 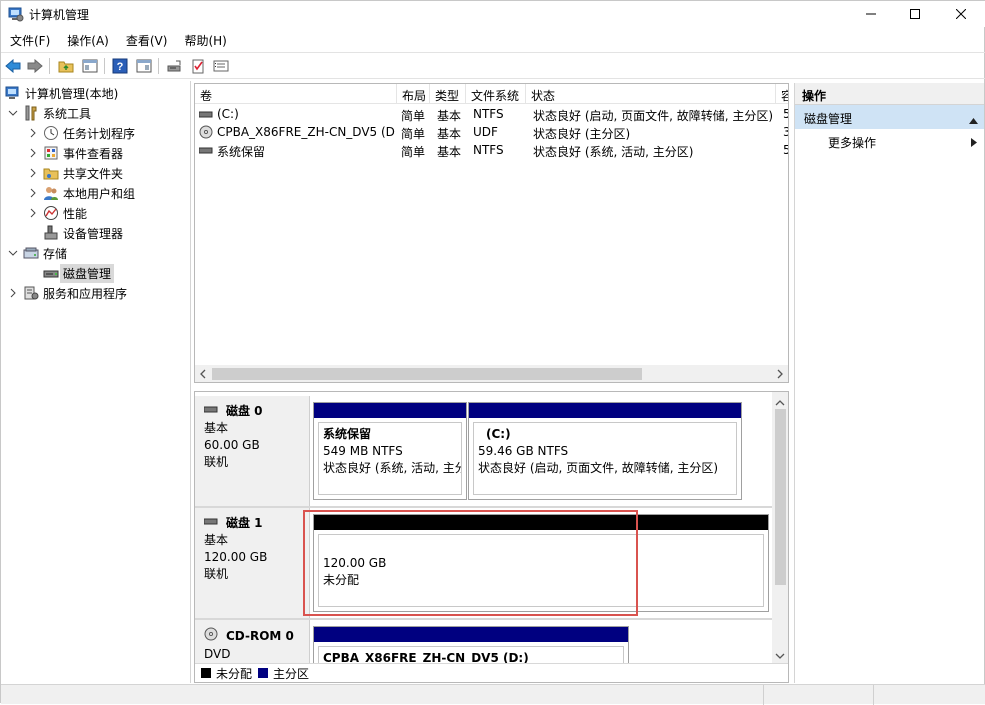 I want to click on maximize-icon, so click(x=915, y=14).